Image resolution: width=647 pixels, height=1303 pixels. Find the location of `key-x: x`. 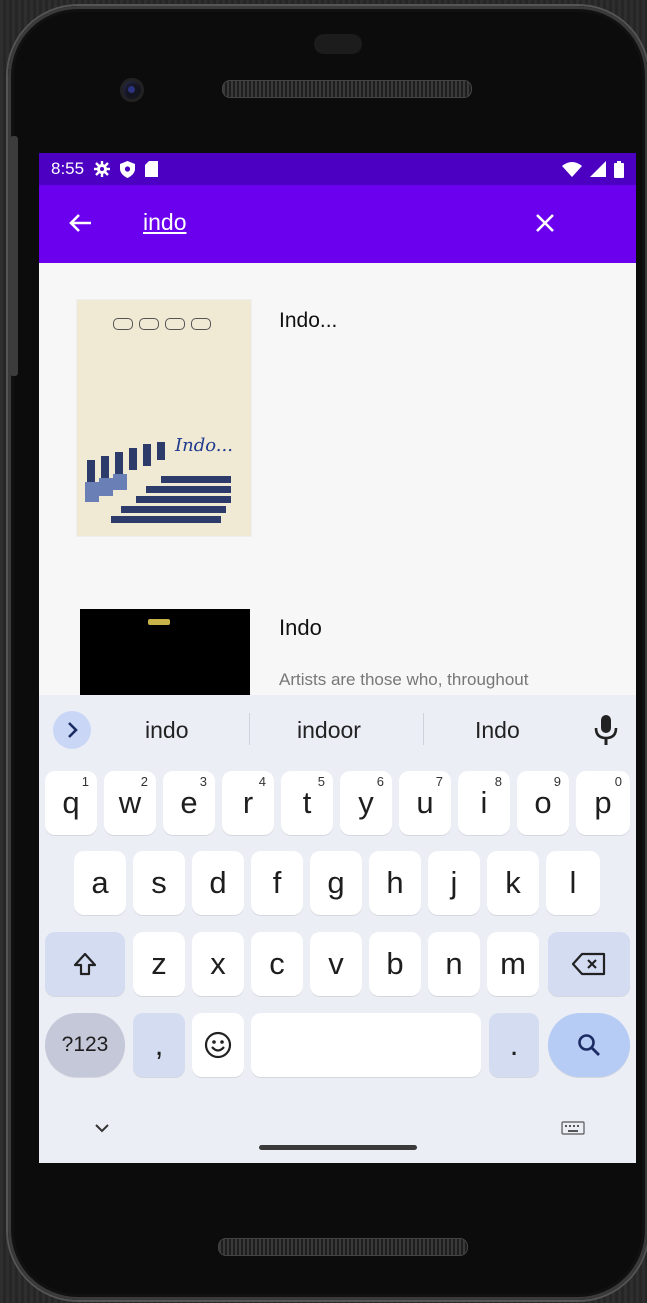

key-x: x is located at coordinates (218, 964).